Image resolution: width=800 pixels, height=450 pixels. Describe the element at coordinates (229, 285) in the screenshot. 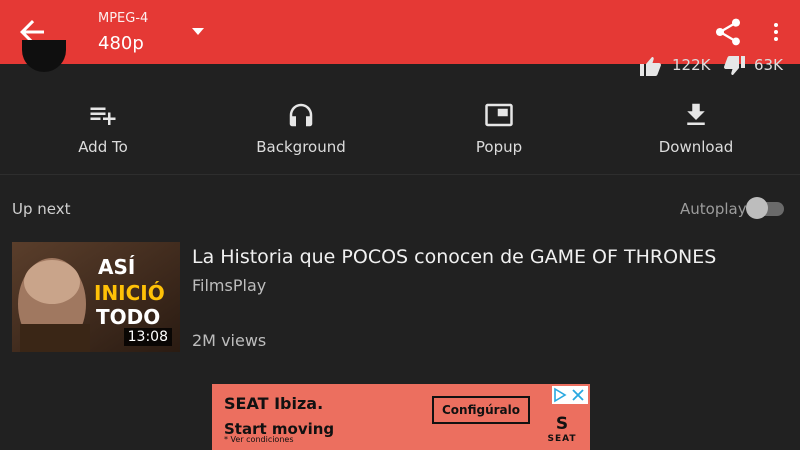

I see `video-channel: FilmsPlay` at that location.